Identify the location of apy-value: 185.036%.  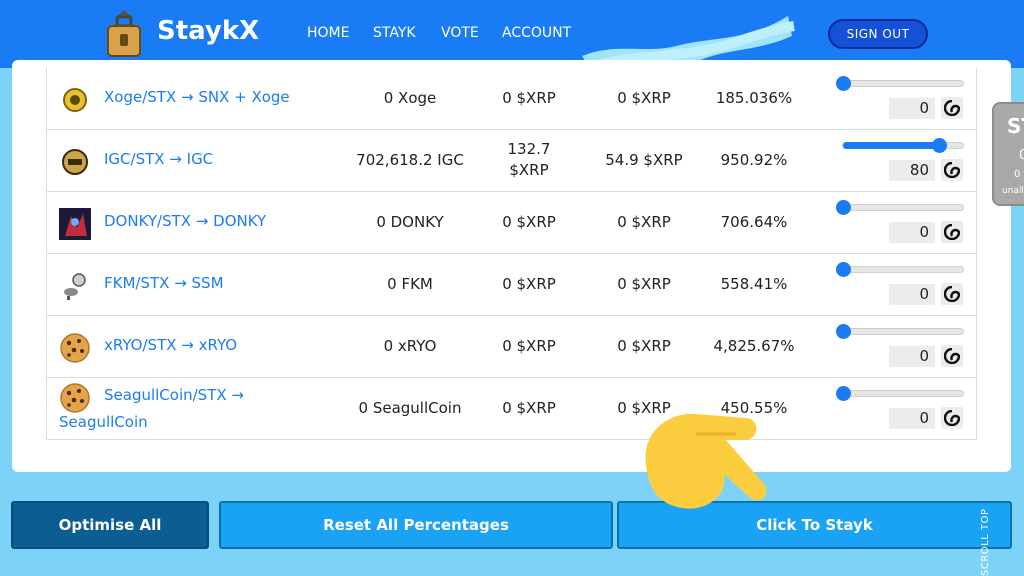
(754, 98).